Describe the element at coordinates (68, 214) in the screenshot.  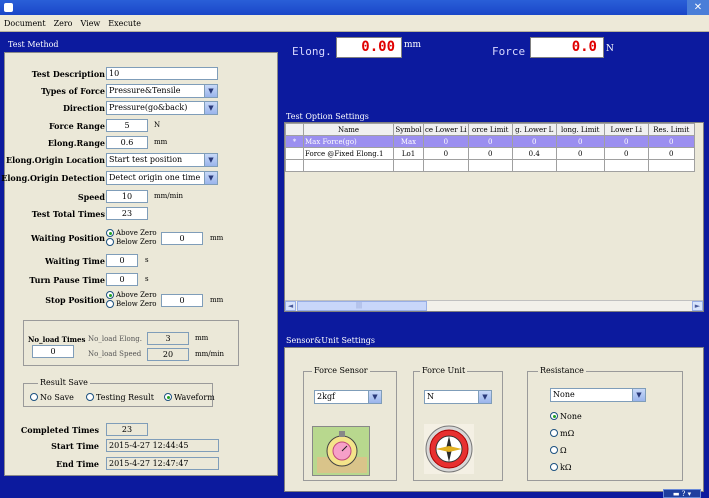
I see `test-total-times-label: Test Total Times` at that location.